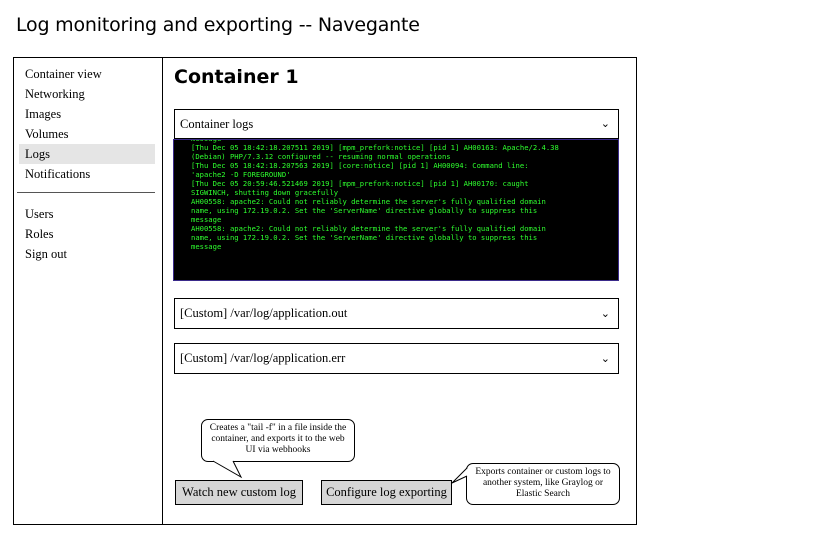 Image resolution: width=820 pixels, height=553 pixels. Describe the element at coordinates (236, 77) in the screenshot. I see `container-title: Container 1` at that location.